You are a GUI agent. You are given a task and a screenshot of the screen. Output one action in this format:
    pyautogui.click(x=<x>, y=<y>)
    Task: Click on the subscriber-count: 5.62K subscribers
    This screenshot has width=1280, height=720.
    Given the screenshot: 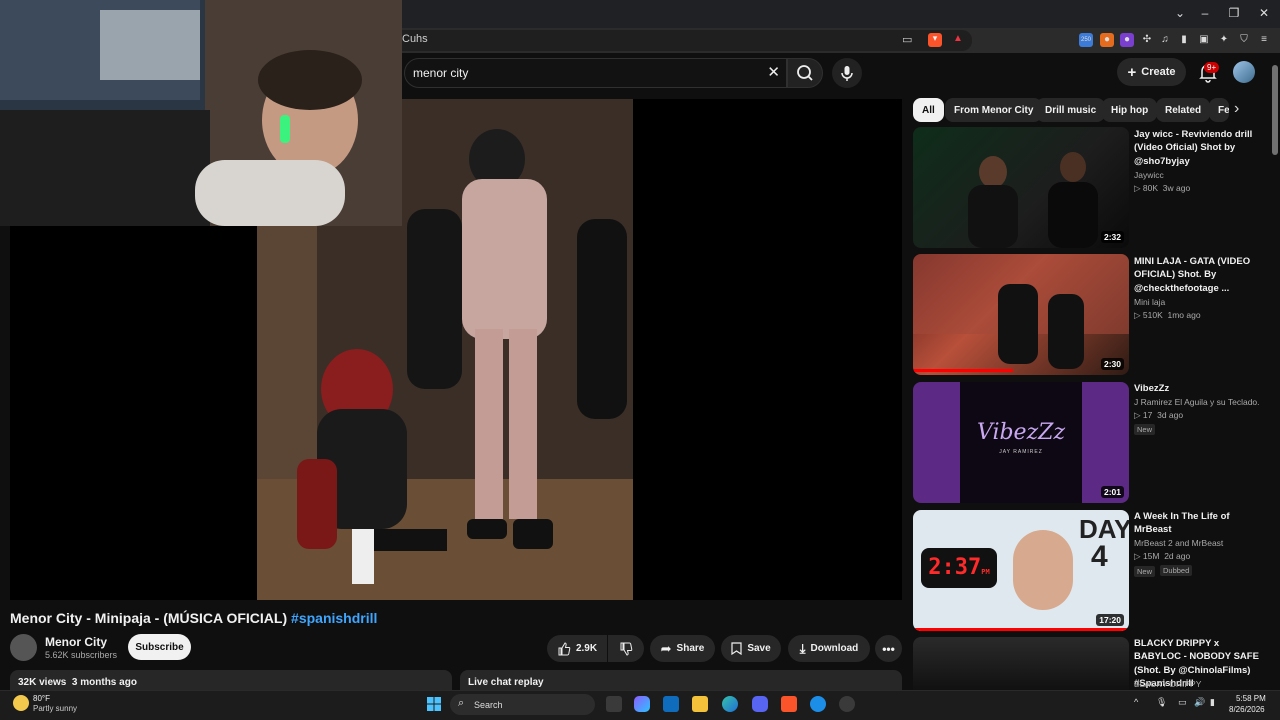 What is the action you would take?
    pyautogui.click(x=81, y=655)
    